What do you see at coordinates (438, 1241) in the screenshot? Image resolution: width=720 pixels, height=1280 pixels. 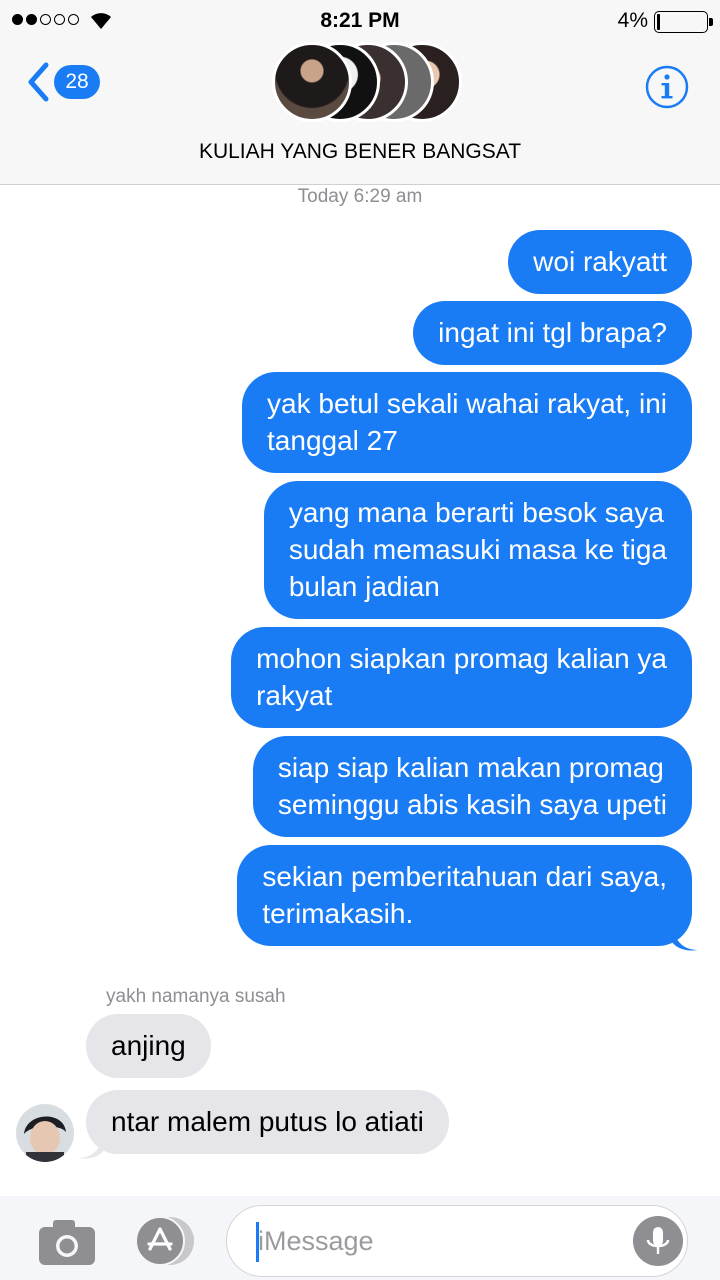 I see `message-input` at bounding box center [438, 1241].